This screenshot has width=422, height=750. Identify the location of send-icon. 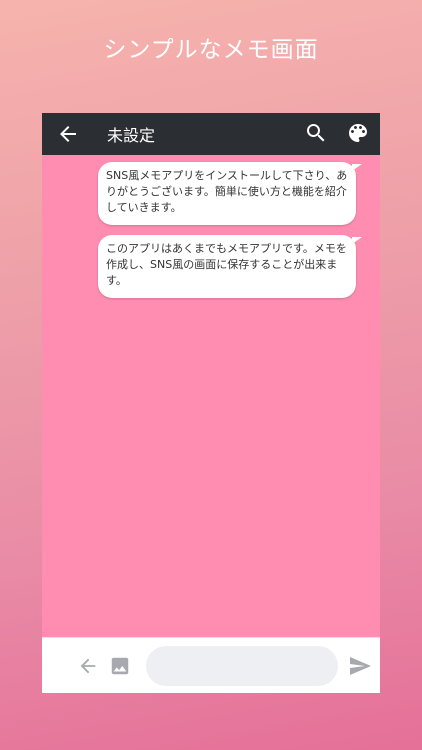
(360, 666).